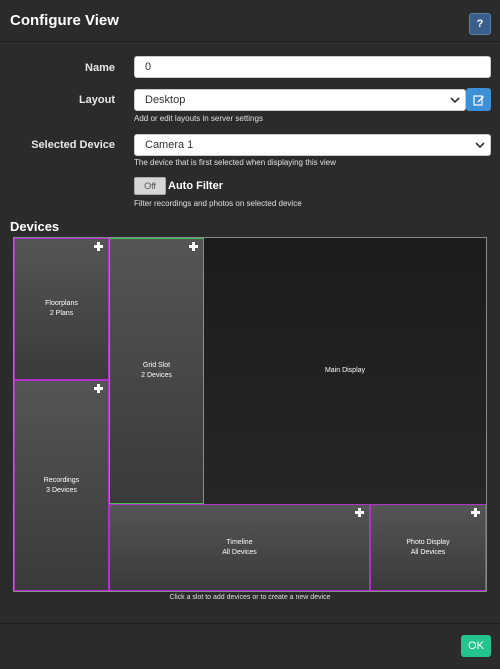  What do you see at coordinates (239, 542) in the screenshot?
I see `slot-timeline-name: Timeline` at bounding box center [239, 542].